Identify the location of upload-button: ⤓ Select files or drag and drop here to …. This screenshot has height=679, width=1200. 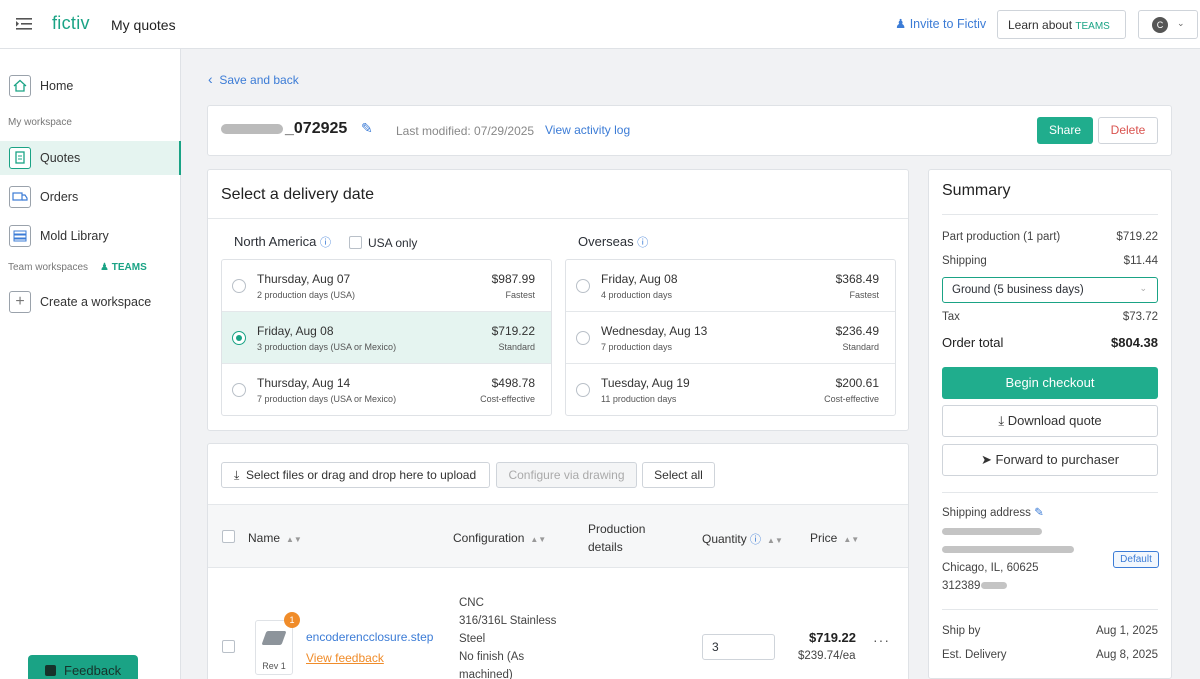
(355, 475).